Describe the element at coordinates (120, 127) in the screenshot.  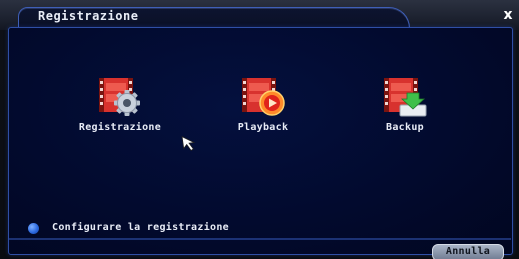
I see `menu-item-label: Registrazione` at that location.